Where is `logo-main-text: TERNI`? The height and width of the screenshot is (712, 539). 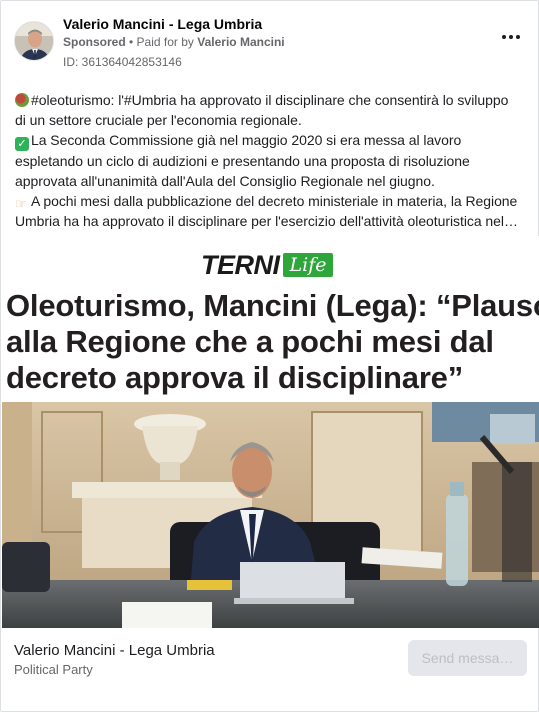 logo-main-text: TERNI is located at coordinates (240, 264).